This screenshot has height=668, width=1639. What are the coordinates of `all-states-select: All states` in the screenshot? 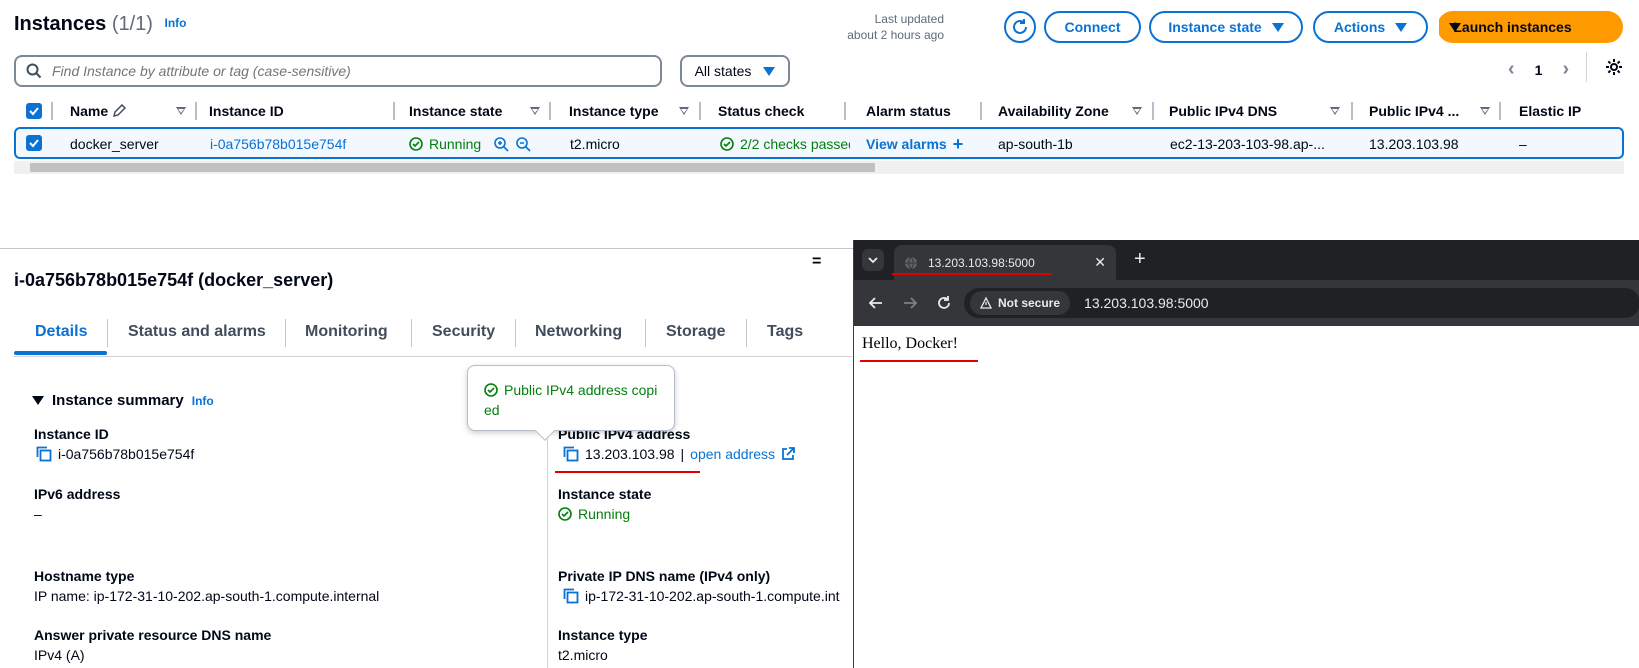 It's located at (735, 71).